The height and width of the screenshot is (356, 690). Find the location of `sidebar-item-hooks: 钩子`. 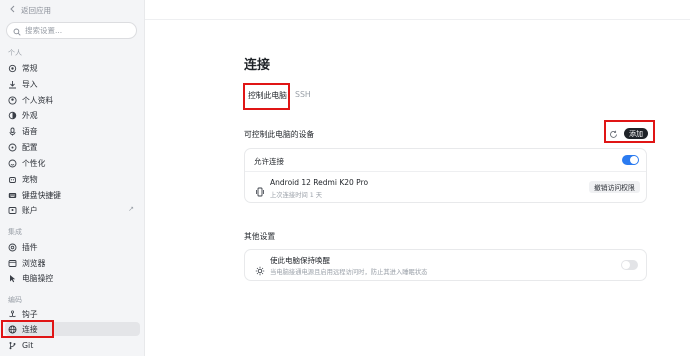

sidebar-item-hooks: 钩子 is located at coordinates (72, 314).